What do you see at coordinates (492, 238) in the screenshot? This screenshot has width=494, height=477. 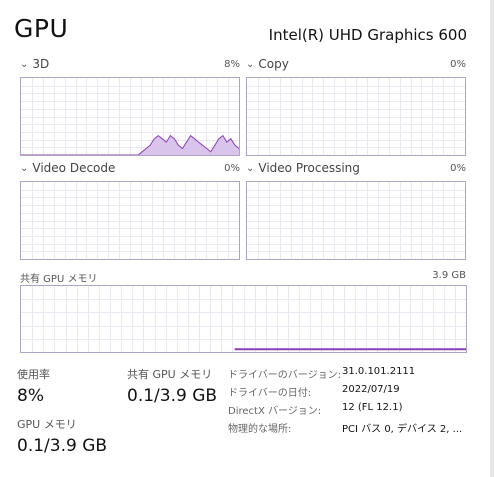 I see `scrollbar-track` at bounding box center [492, 238].